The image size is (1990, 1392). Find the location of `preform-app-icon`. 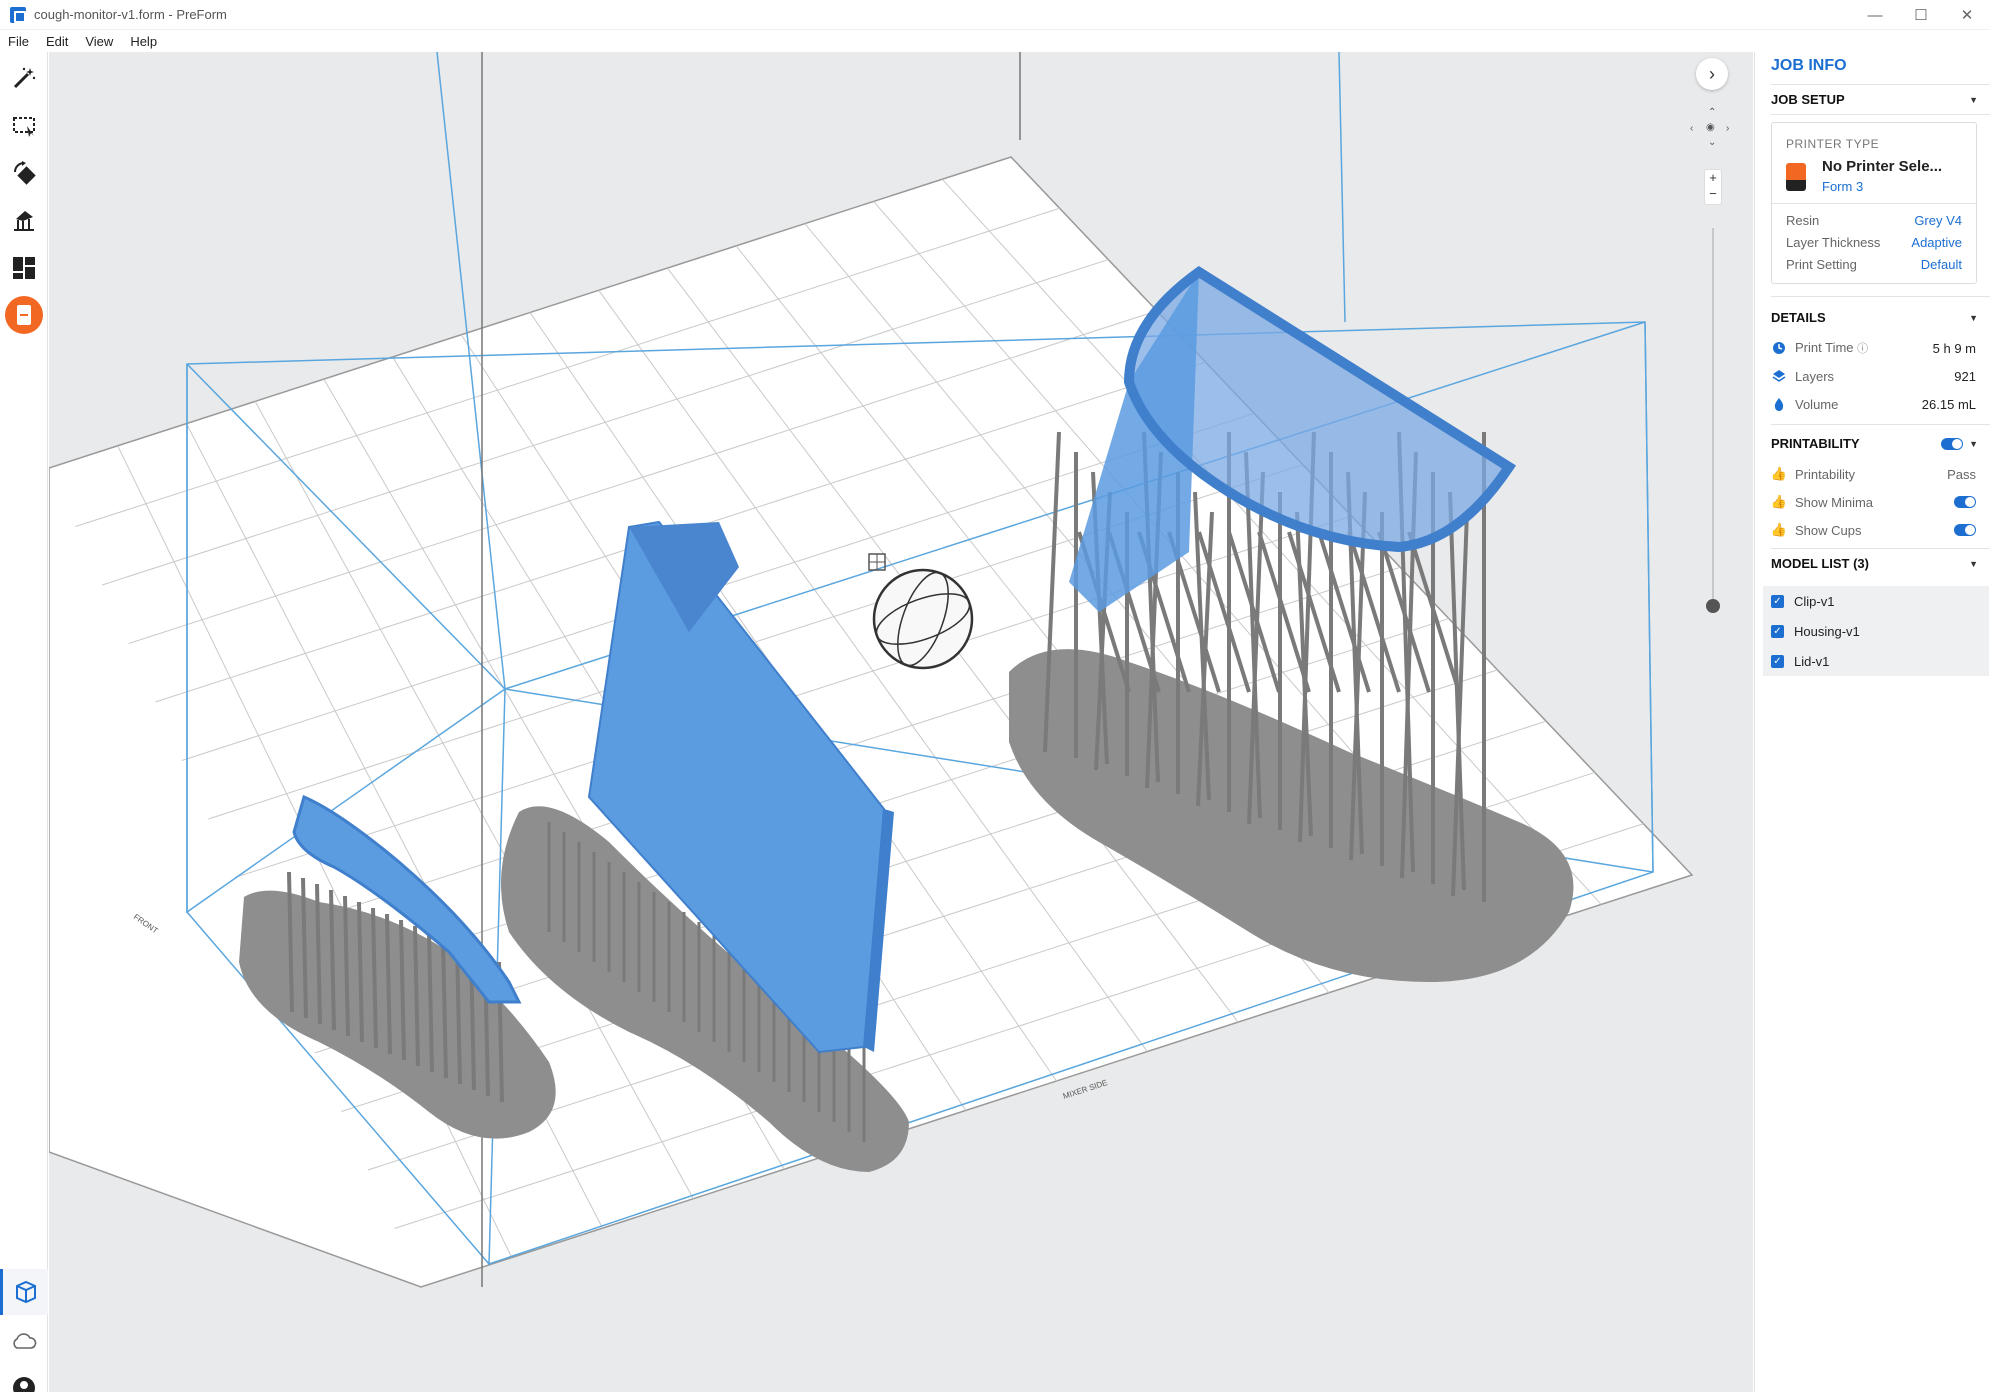

preform-app-icon is located at coordinates (18, 14).